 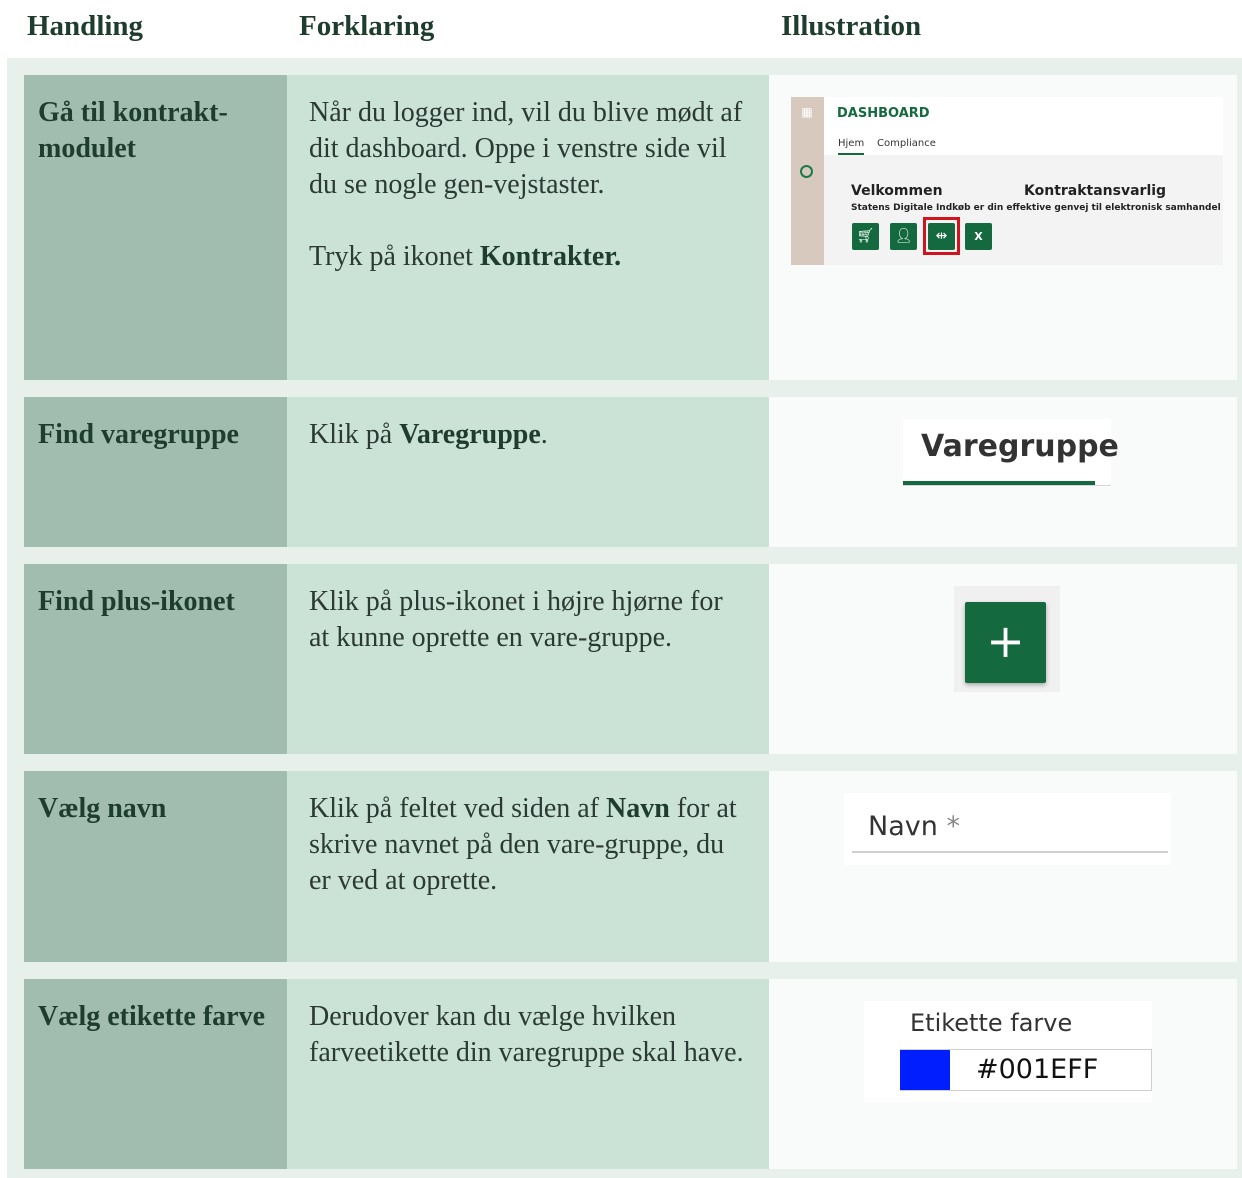 What do you see at coordinates (1007, 485) in the screenshot?
I see `divider` at bounding box center [1007, 485].